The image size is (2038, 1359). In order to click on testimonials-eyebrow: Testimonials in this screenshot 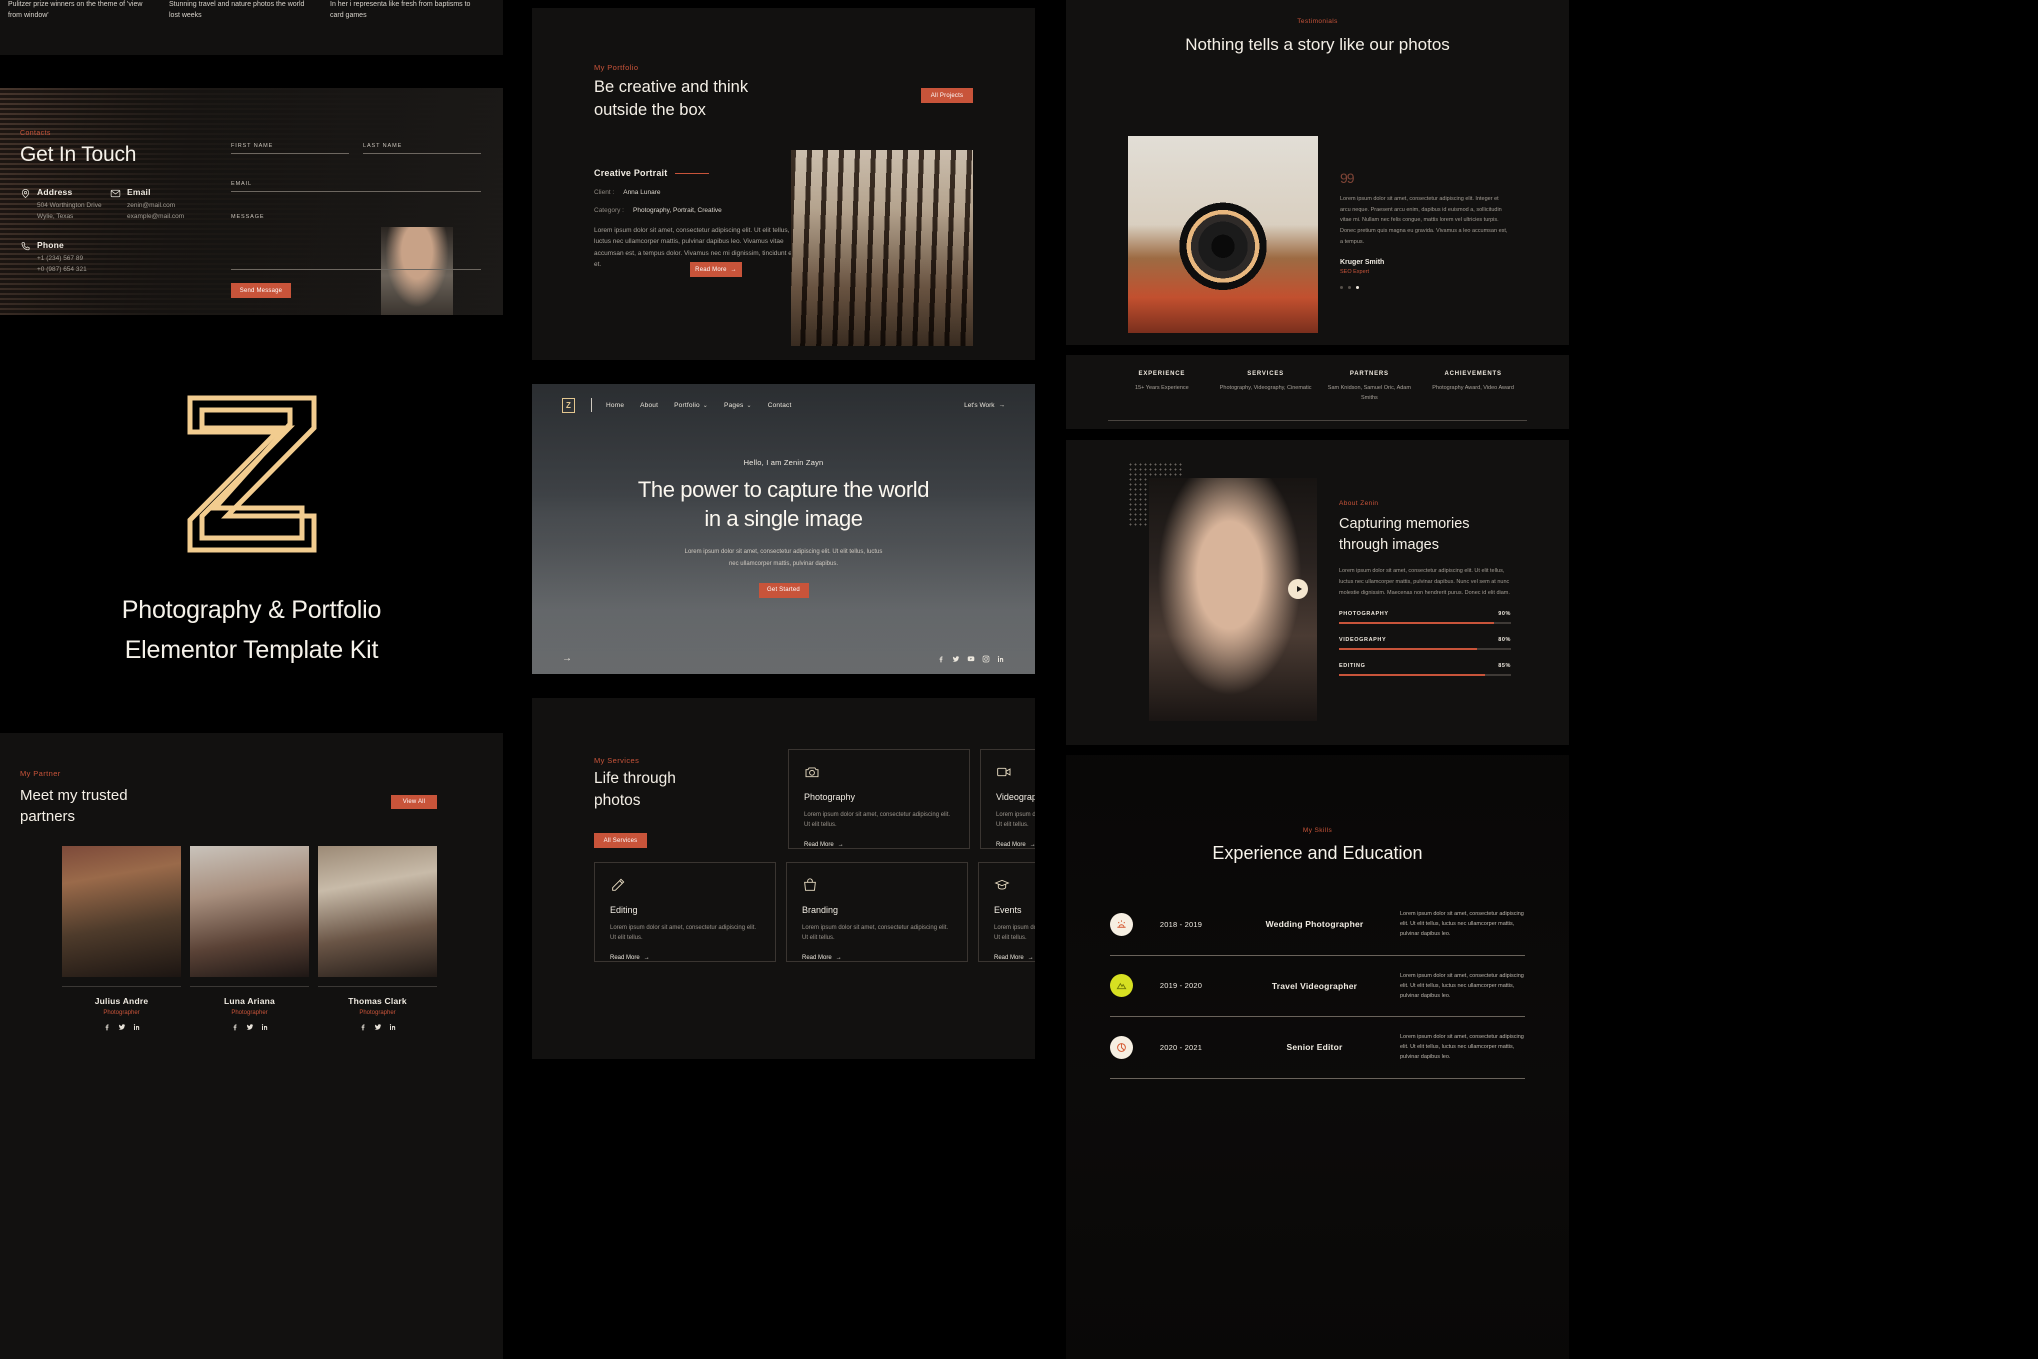, I will do `click(1317, 21)`.